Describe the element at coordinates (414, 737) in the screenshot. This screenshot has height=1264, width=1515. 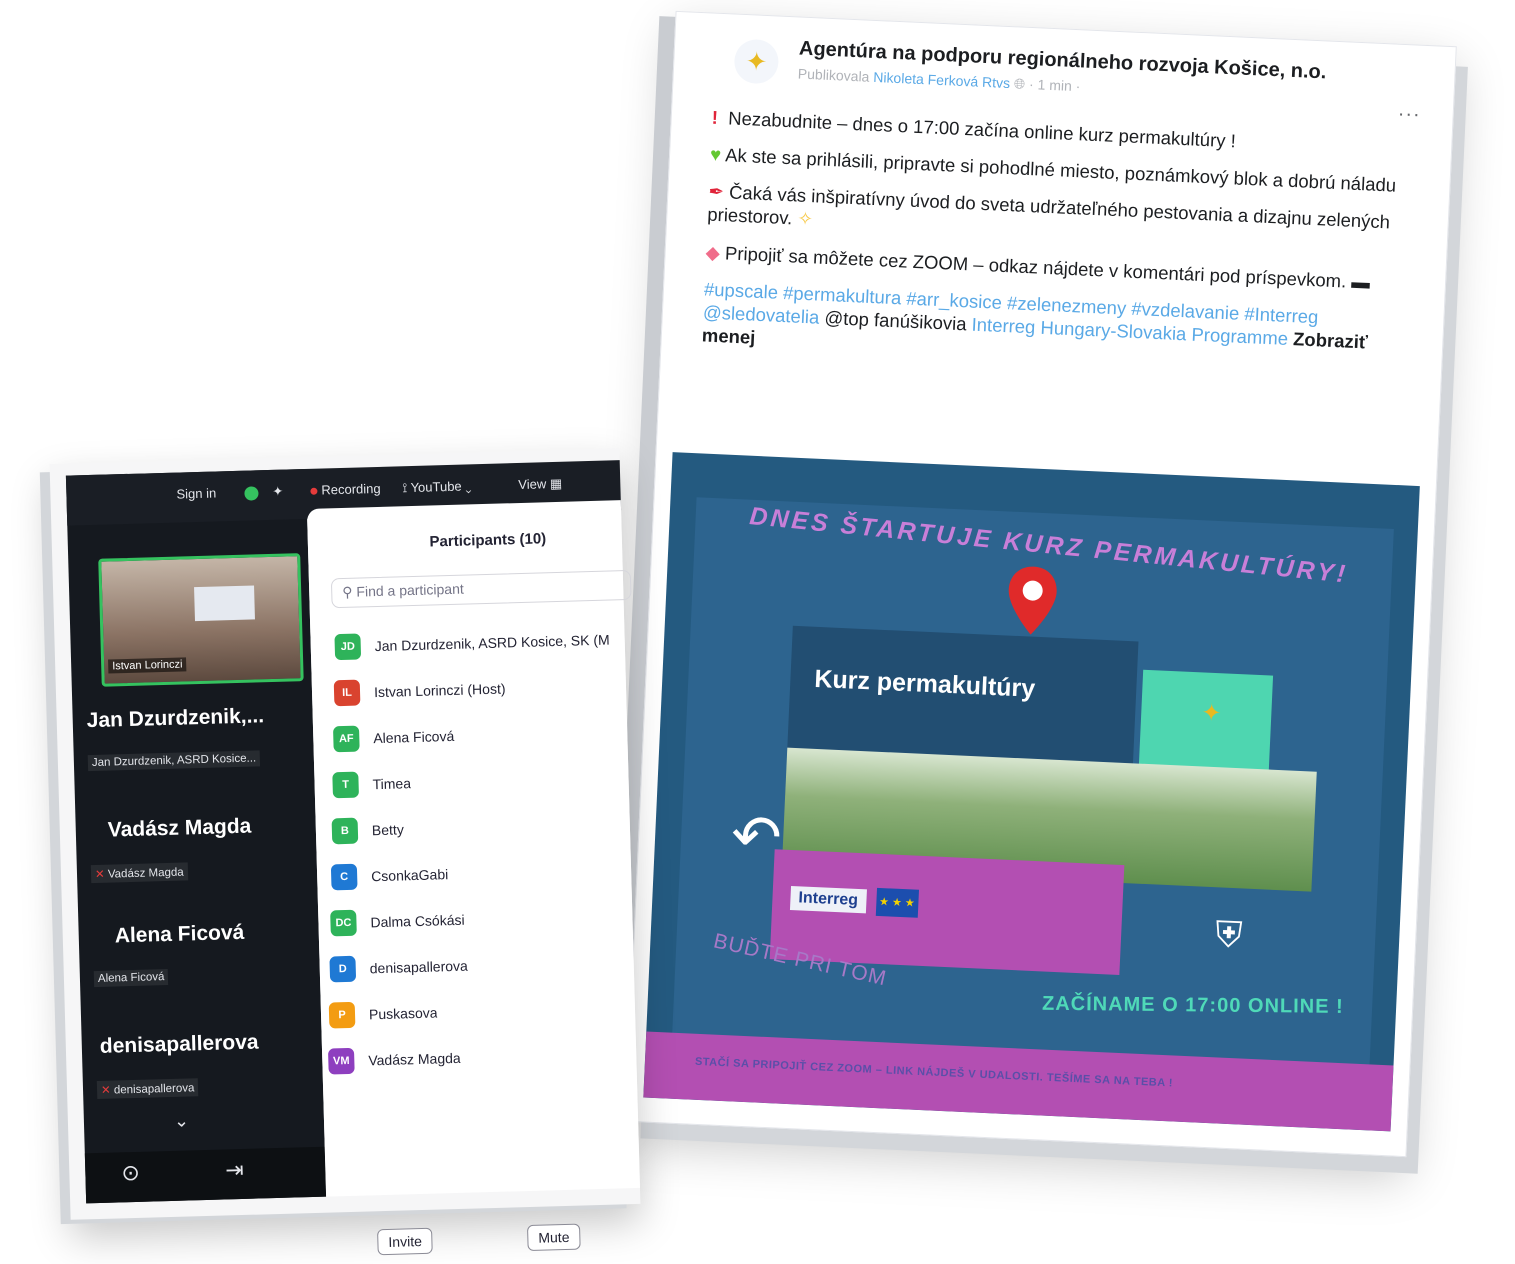
I see `participant-name: Alena Ficová` at that location.